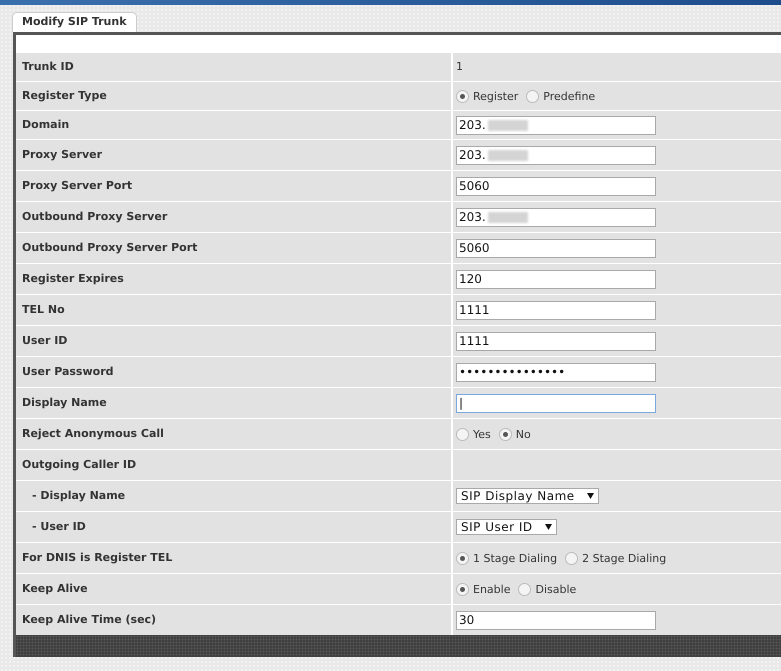  I want to click on field-label: Register Expires, so click(72, 278).